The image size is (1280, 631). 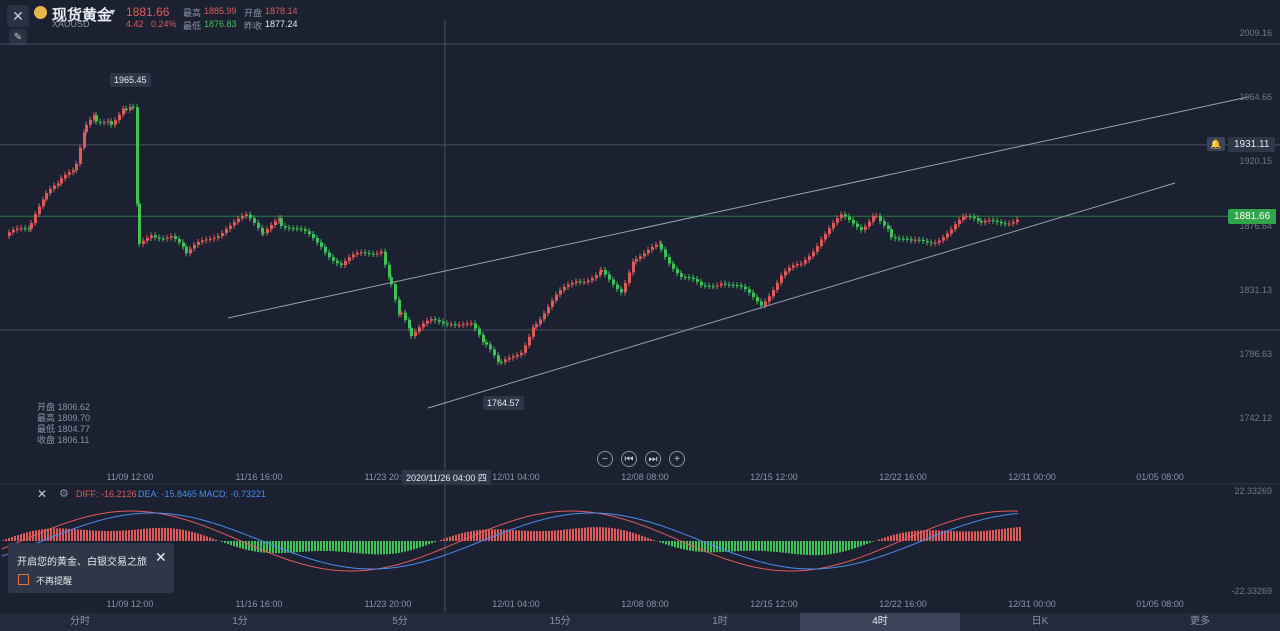 I want to click on x-tick: 12/31 00:00, so click(x=1032, y=477).